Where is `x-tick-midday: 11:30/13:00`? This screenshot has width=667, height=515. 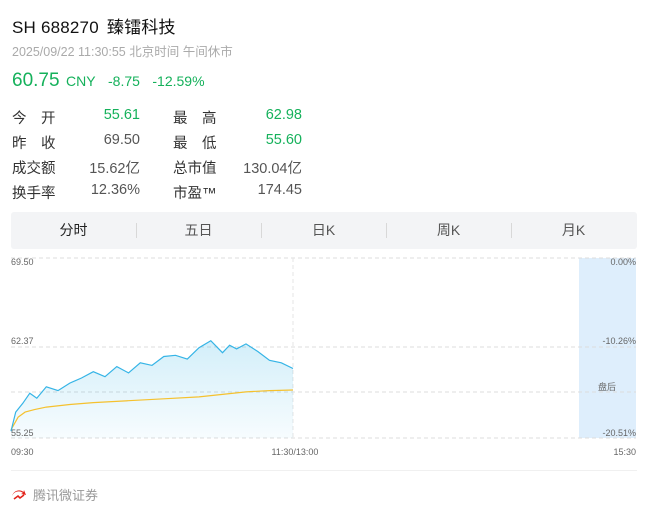
x-tick-midday: 11:30/13:00 is located at coordinates (295, 452).